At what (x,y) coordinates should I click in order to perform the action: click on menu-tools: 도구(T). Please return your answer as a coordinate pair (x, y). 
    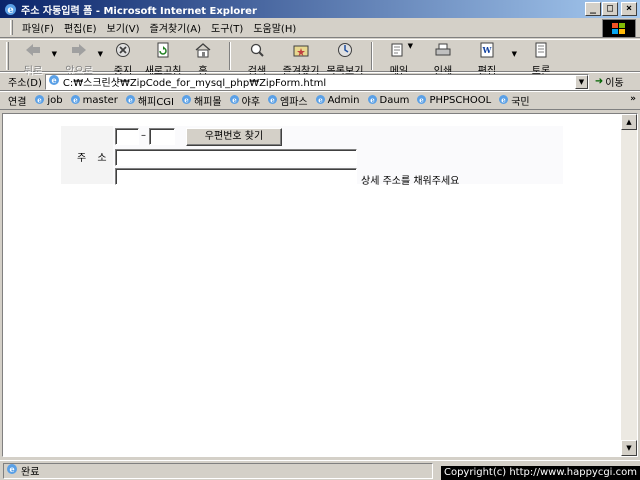
    Looking at the image, I should click on (227, 27).